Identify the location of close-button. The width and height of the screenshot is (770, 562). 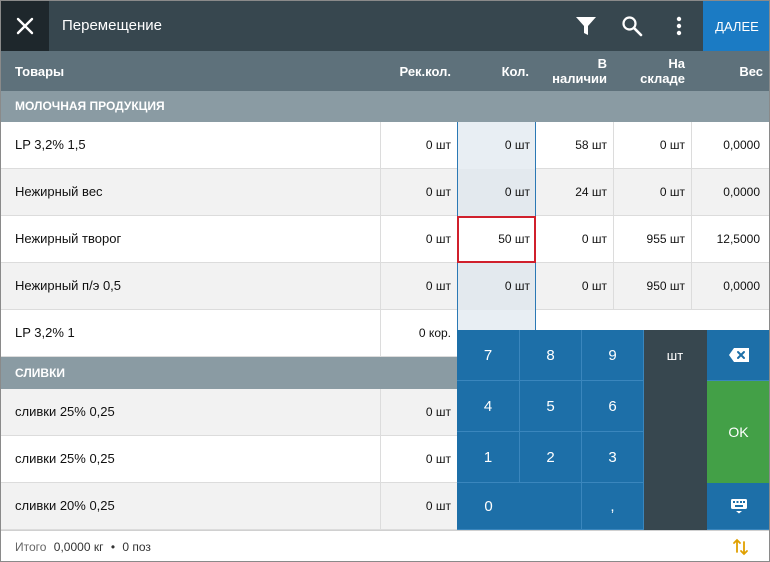
(25, 26).